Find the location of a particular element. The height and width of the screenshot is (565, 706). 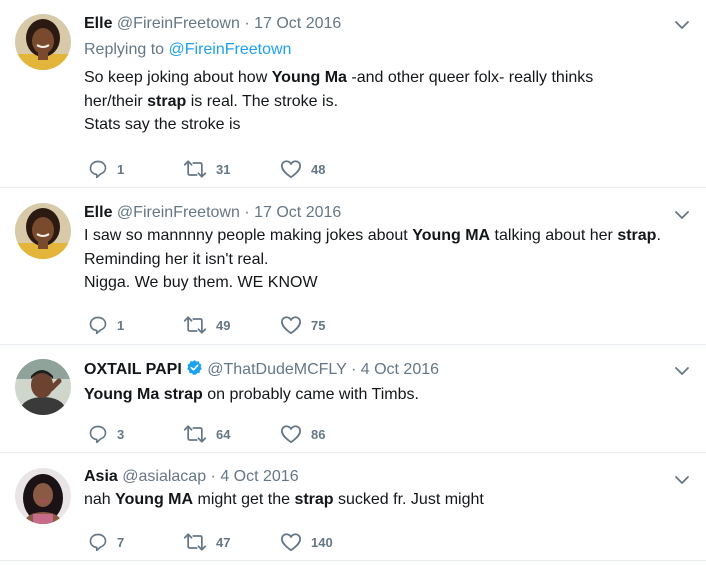

retweet-count: 64 is located at coordinates (223, 434).